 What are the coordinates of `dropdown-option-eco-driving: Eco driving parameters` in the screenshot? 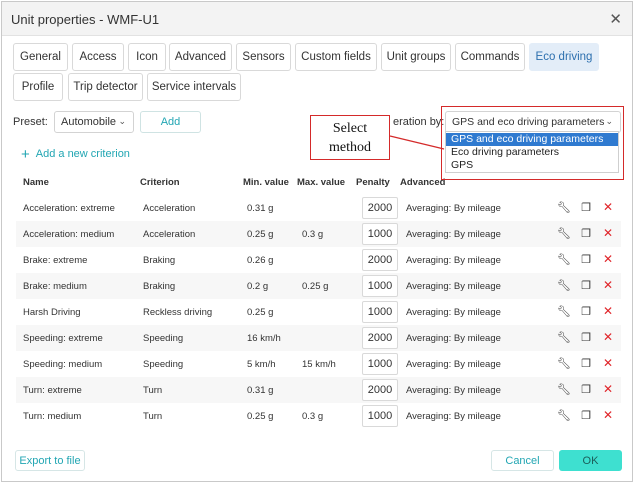 It's located at (532, 152).